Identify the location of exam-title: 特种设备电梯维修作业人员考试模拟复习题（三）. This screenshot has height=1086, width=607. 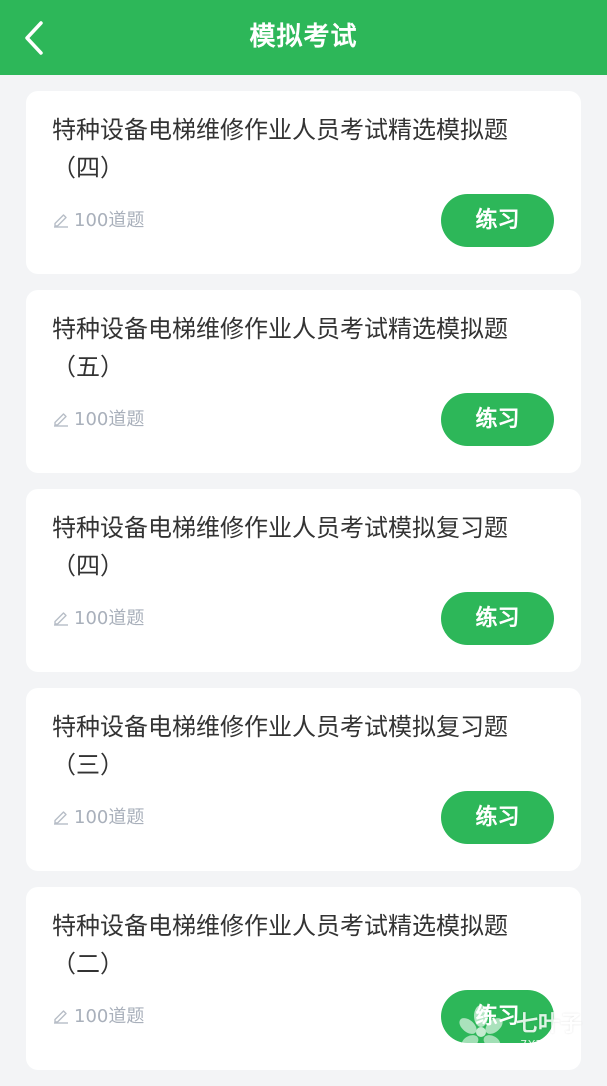
(280, 746).